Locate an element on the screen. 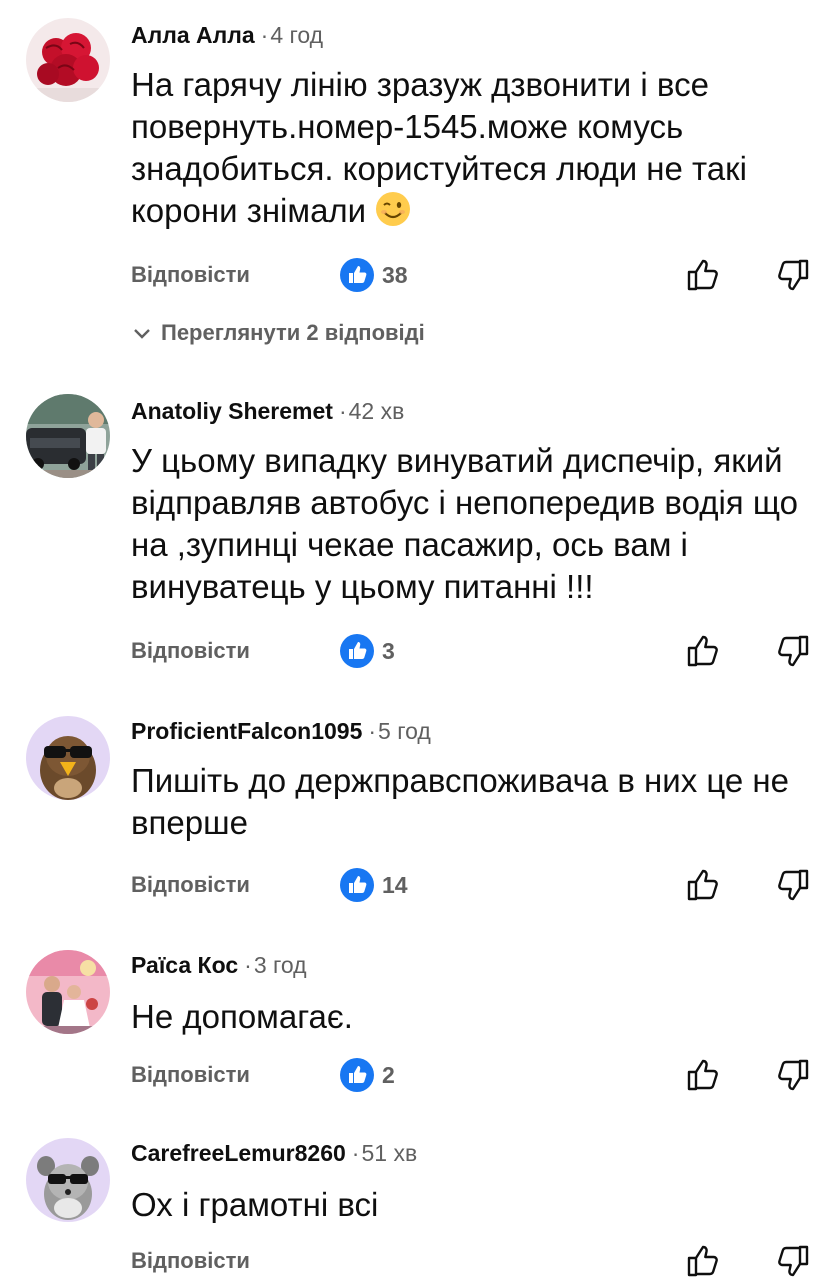 This screenshot has height=1282, width=840. comment-actions: Відповісти 38 is located at coordinates (420, 276).